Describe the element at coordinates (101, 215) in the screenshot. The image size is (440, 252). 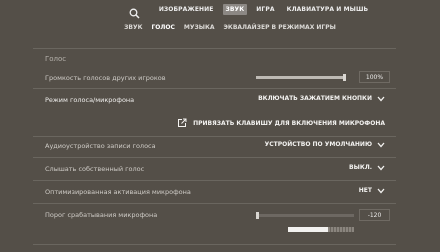
I see `mic-threshold-label: Порог срабатывания микрофона` at that location.